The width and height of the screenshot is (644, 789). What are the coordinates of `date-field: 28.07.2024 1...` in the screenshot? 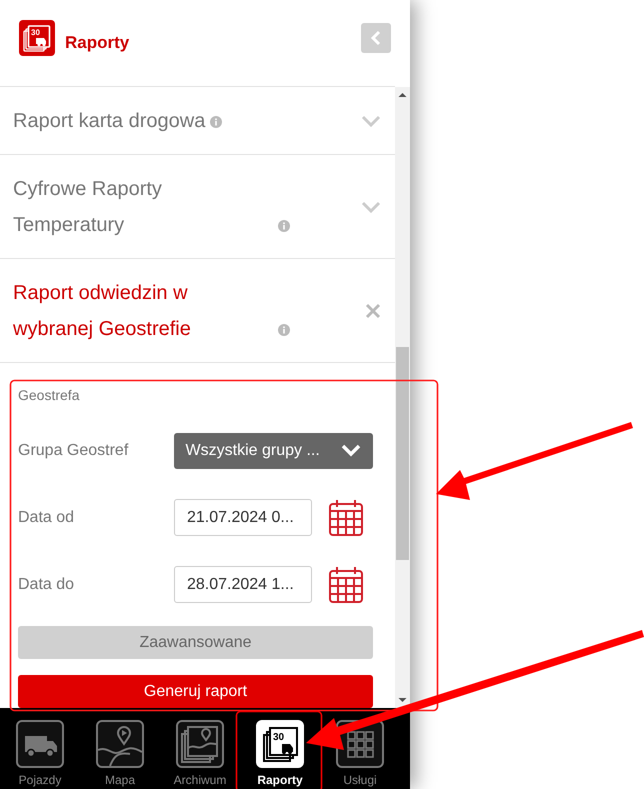 It's located at (243, 584).